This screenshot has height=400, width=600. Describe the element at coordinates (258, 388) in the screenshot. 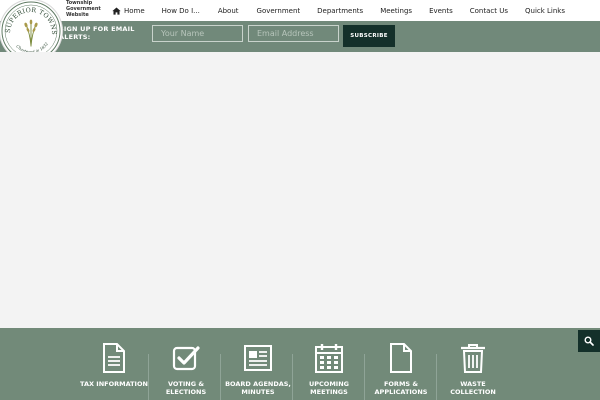

I see `quick-link-label: BOARD AGENDAS, MINUTES` at that location.